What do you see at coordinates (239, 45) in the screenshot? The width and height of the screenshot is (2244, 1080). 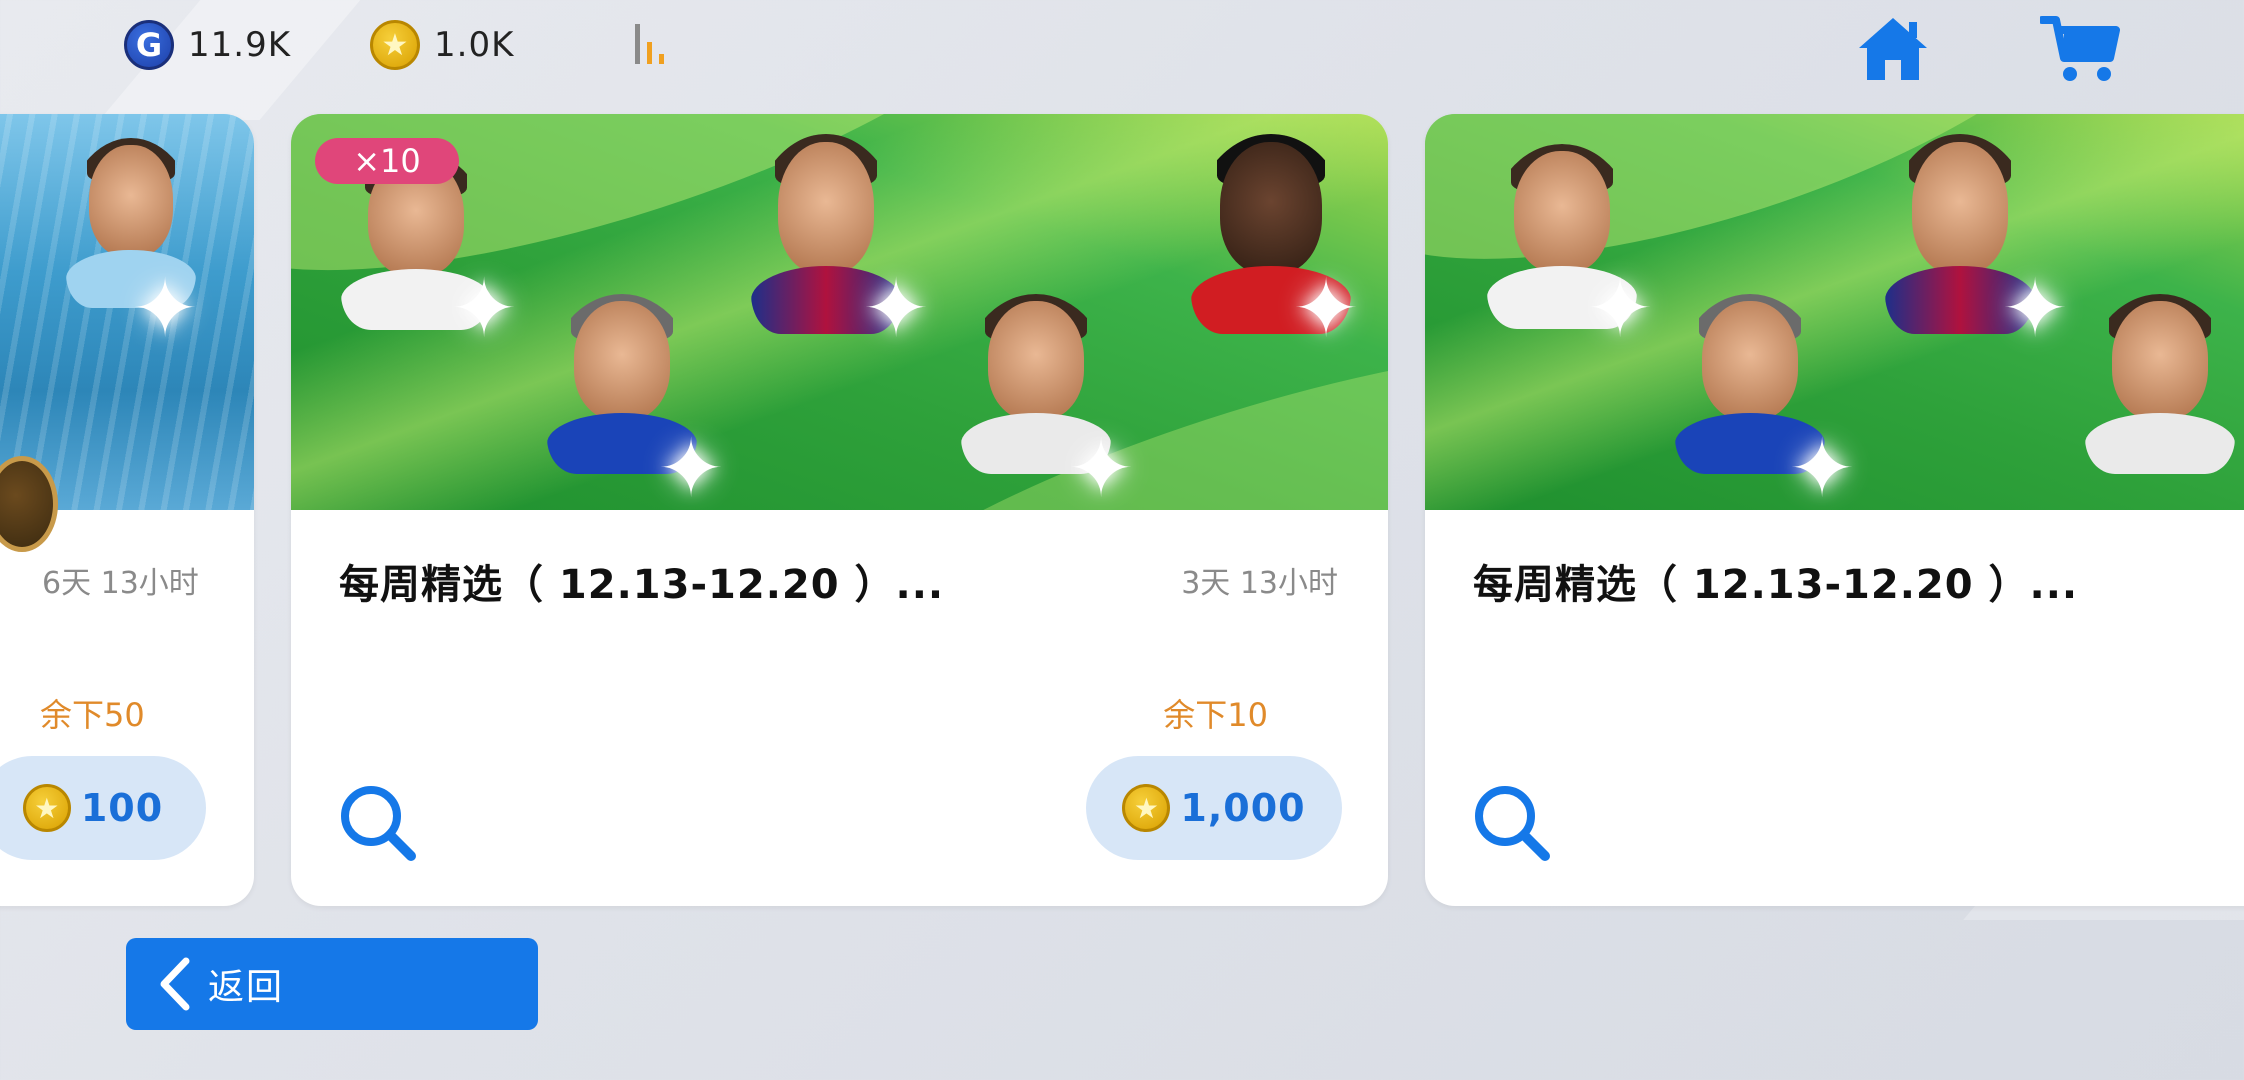 I see `gp-value: 11.9K` at bounding box center [239, 45].